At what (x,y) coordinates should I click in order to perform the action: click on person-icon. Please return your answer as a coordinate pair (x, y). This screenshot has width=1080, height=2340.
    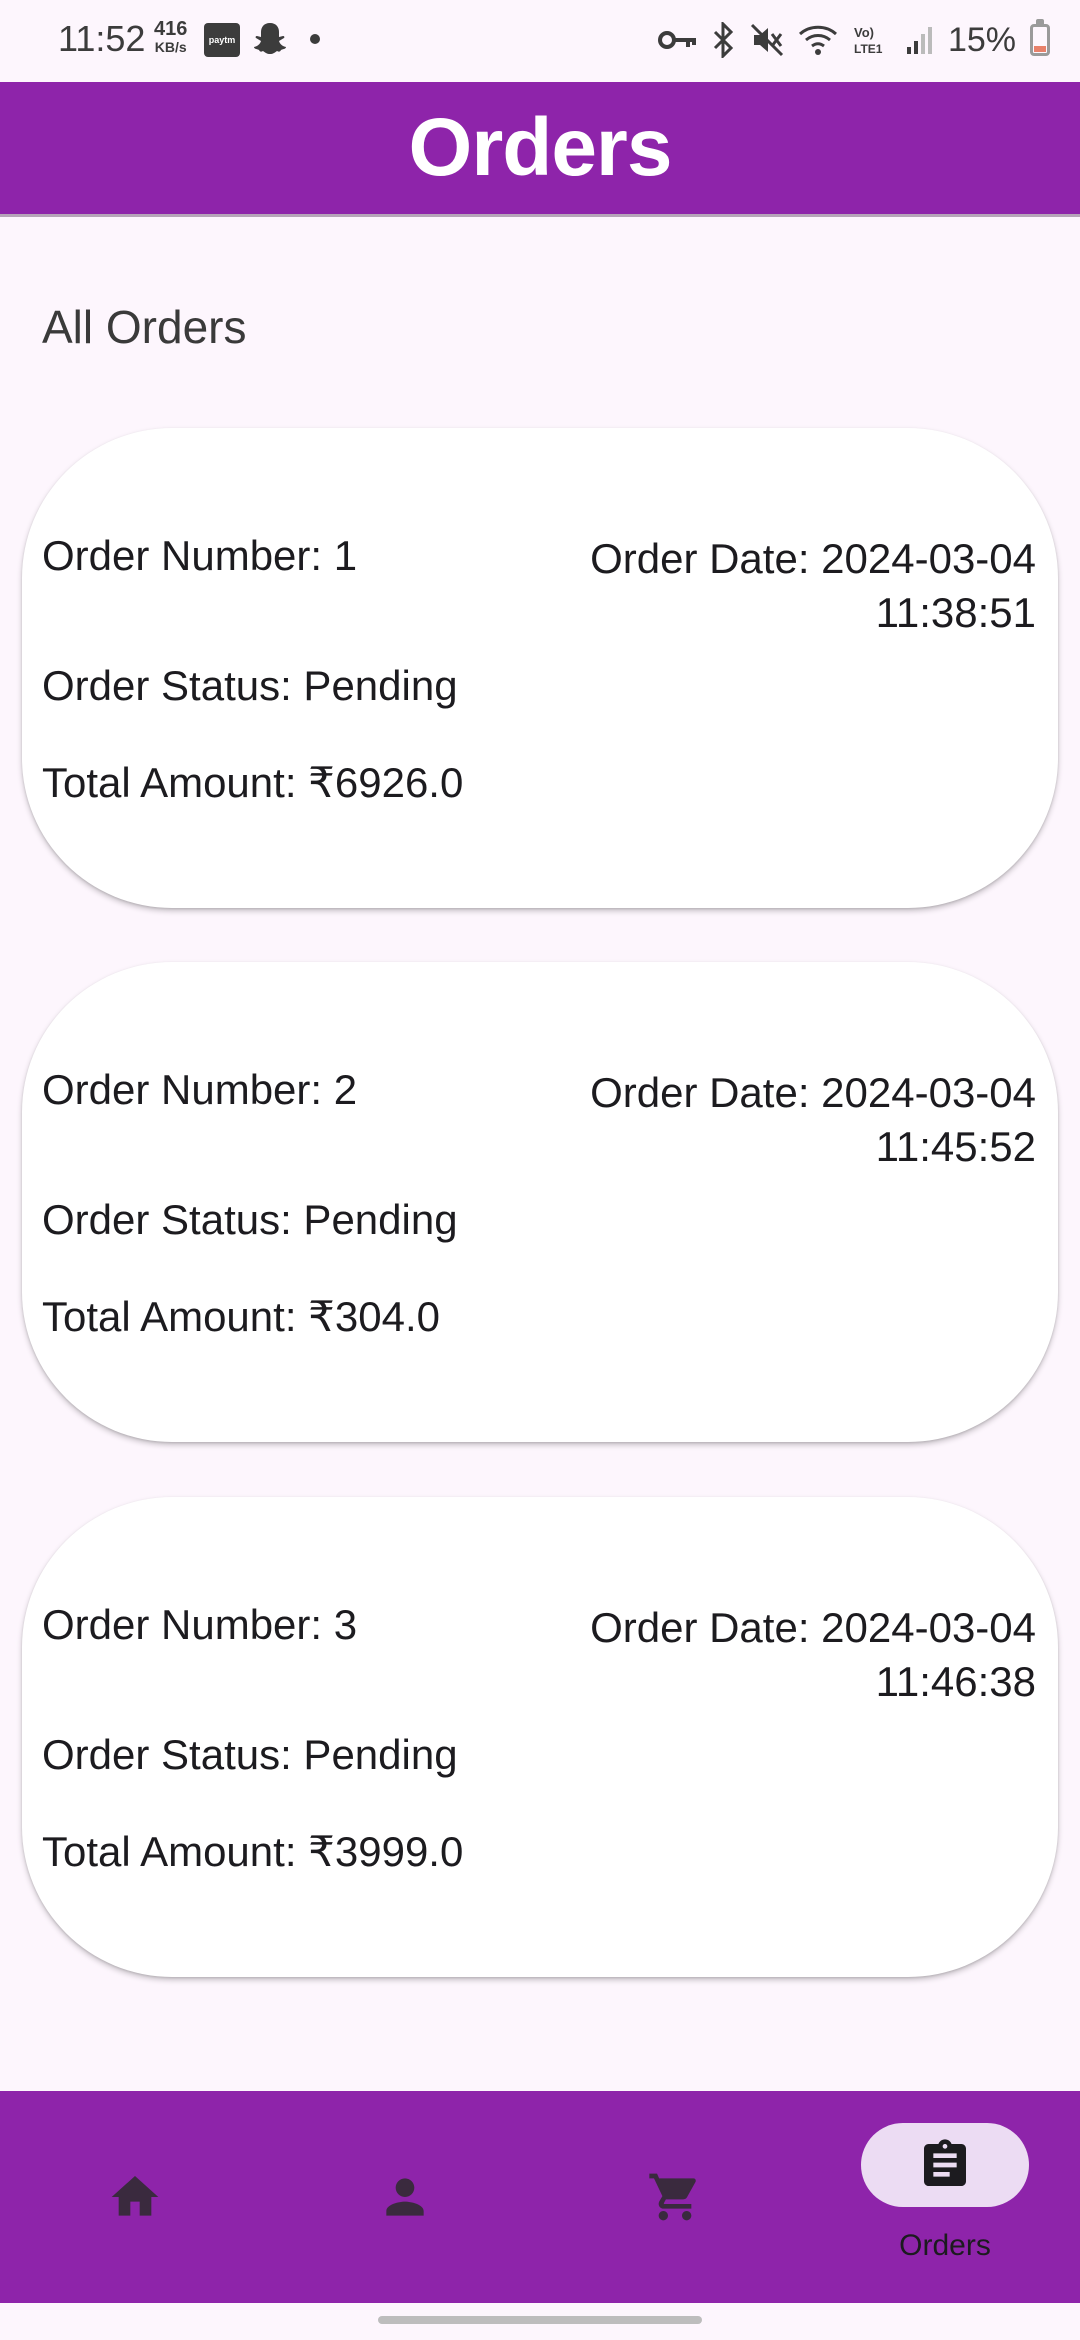
    Looking at the image, I should click on (405, 2197).